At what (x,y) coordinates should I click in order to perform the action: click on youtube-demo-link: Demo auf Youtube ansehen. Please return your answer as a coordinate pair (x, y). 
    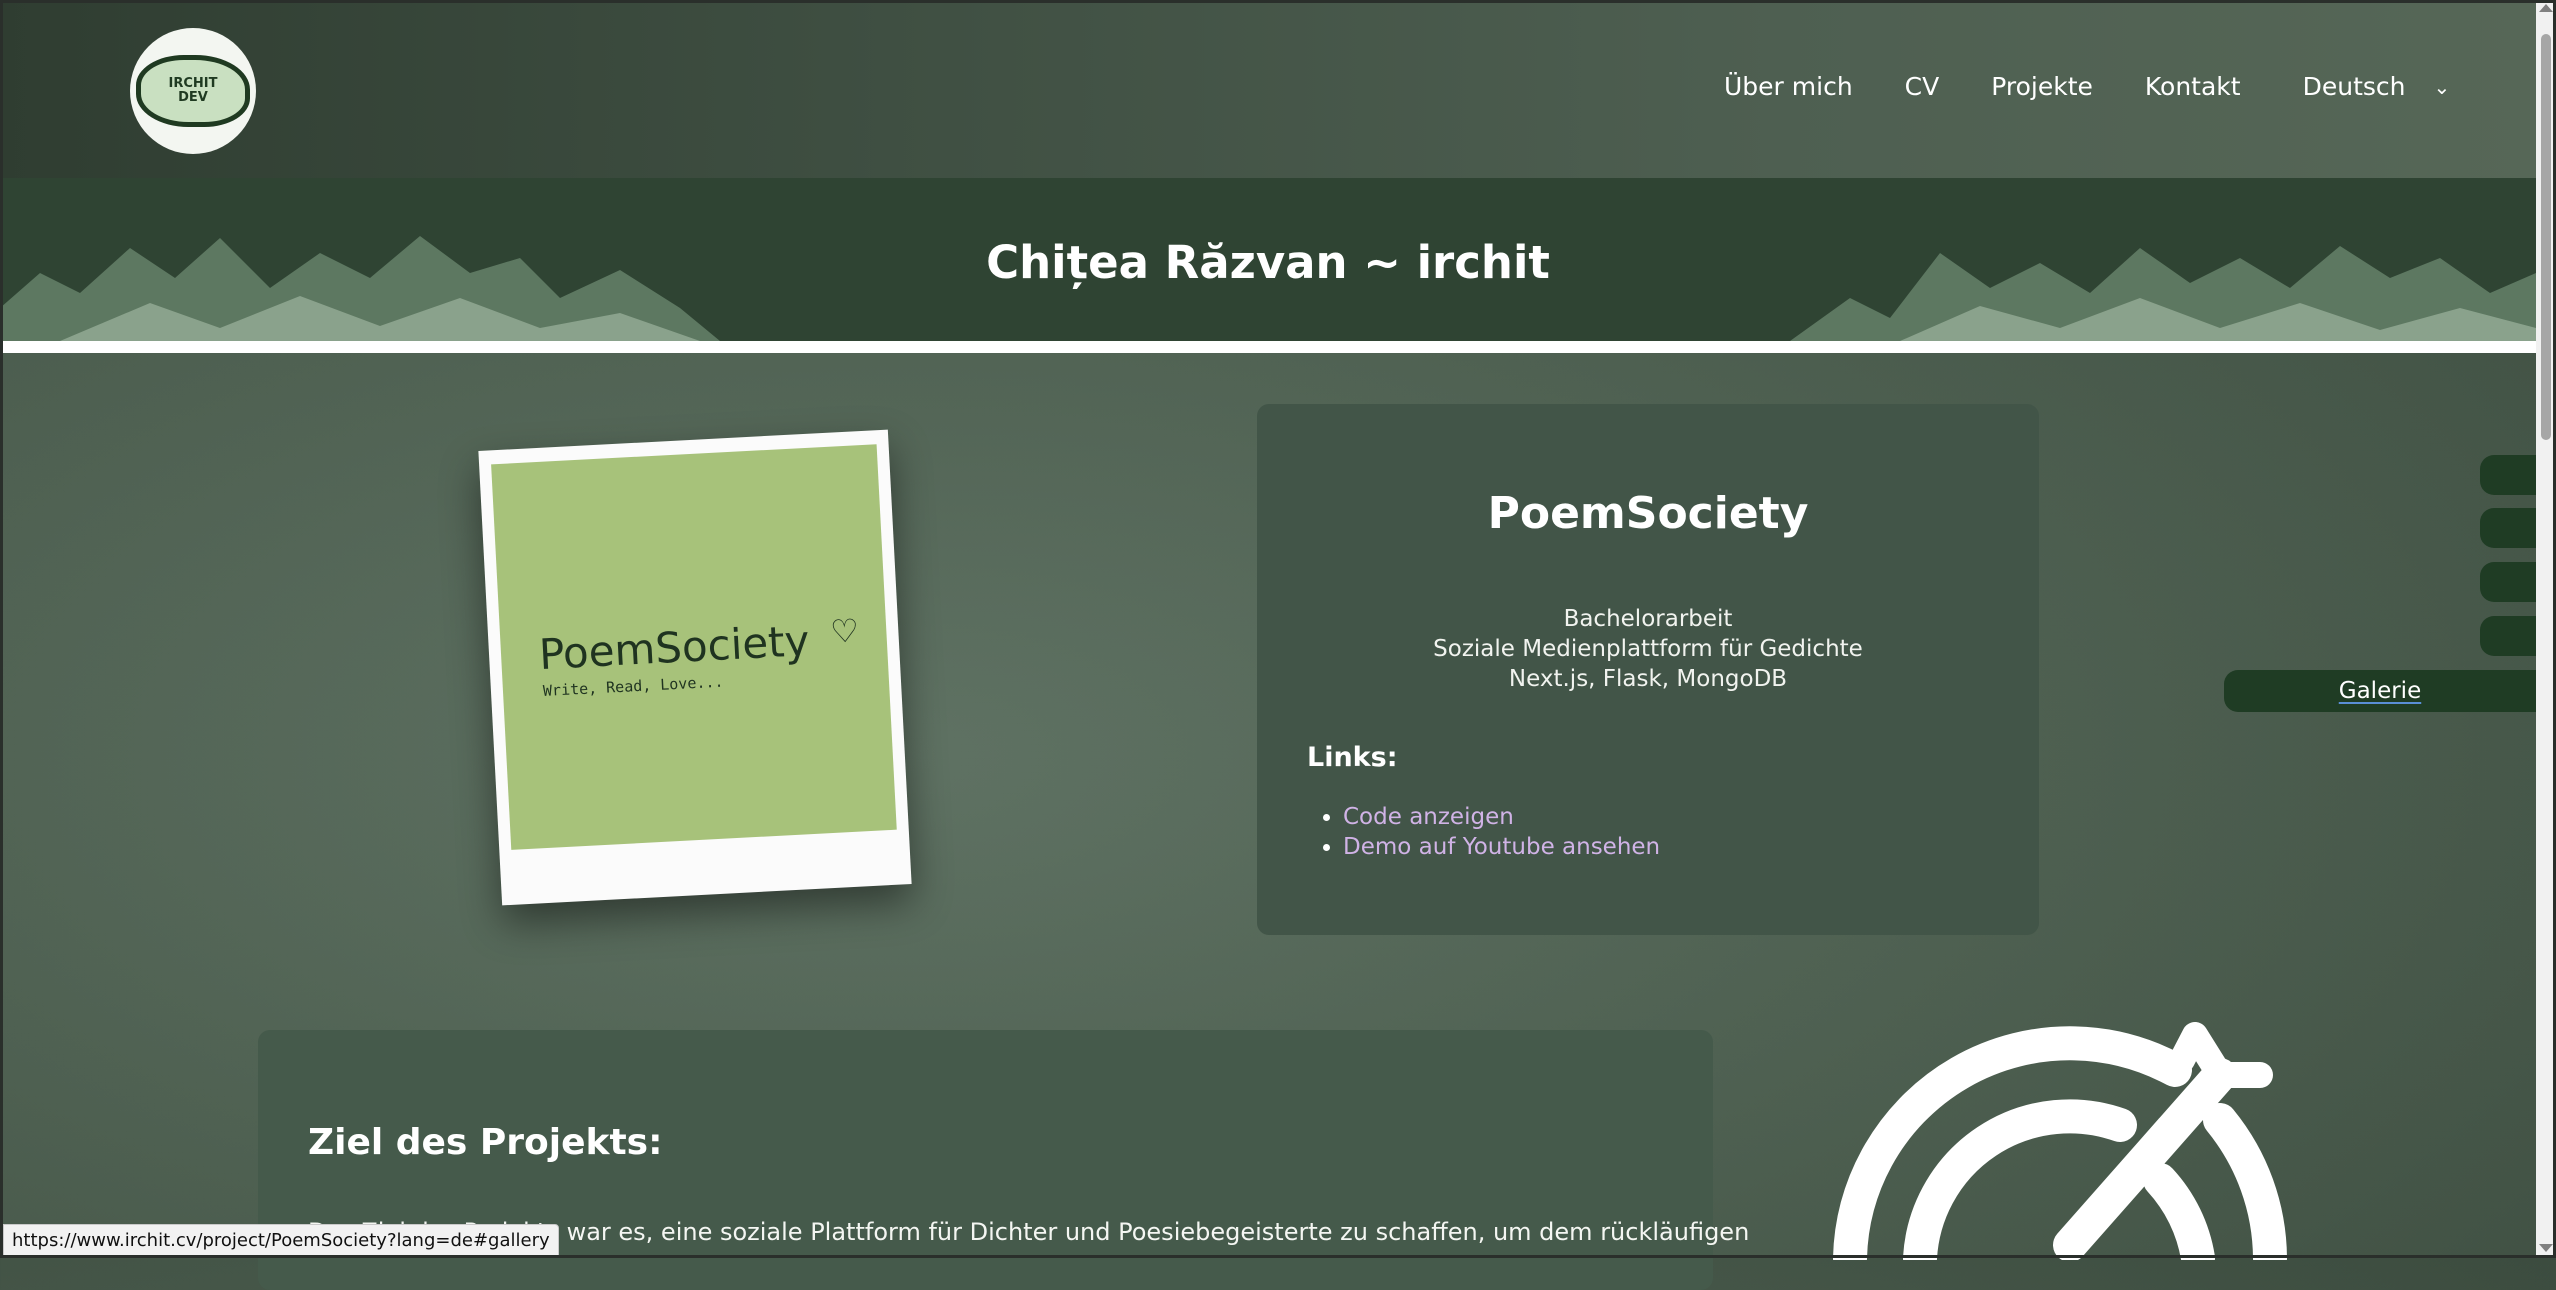
    Looking at the image, I should click on (1501, 847).